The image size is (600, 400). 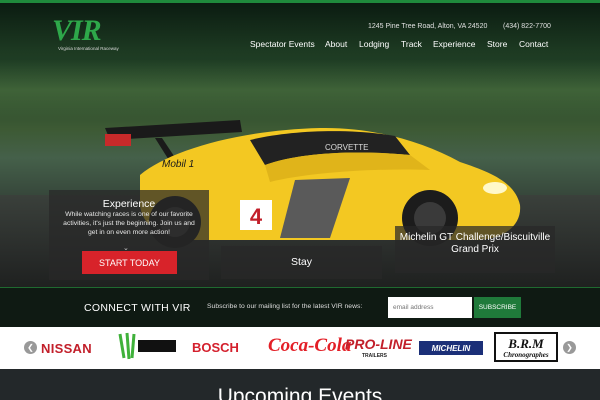 What do you see at coordinates (300, 1) in the screenshot?
I see `header-accent-bar` at bounding box center [300, 1].